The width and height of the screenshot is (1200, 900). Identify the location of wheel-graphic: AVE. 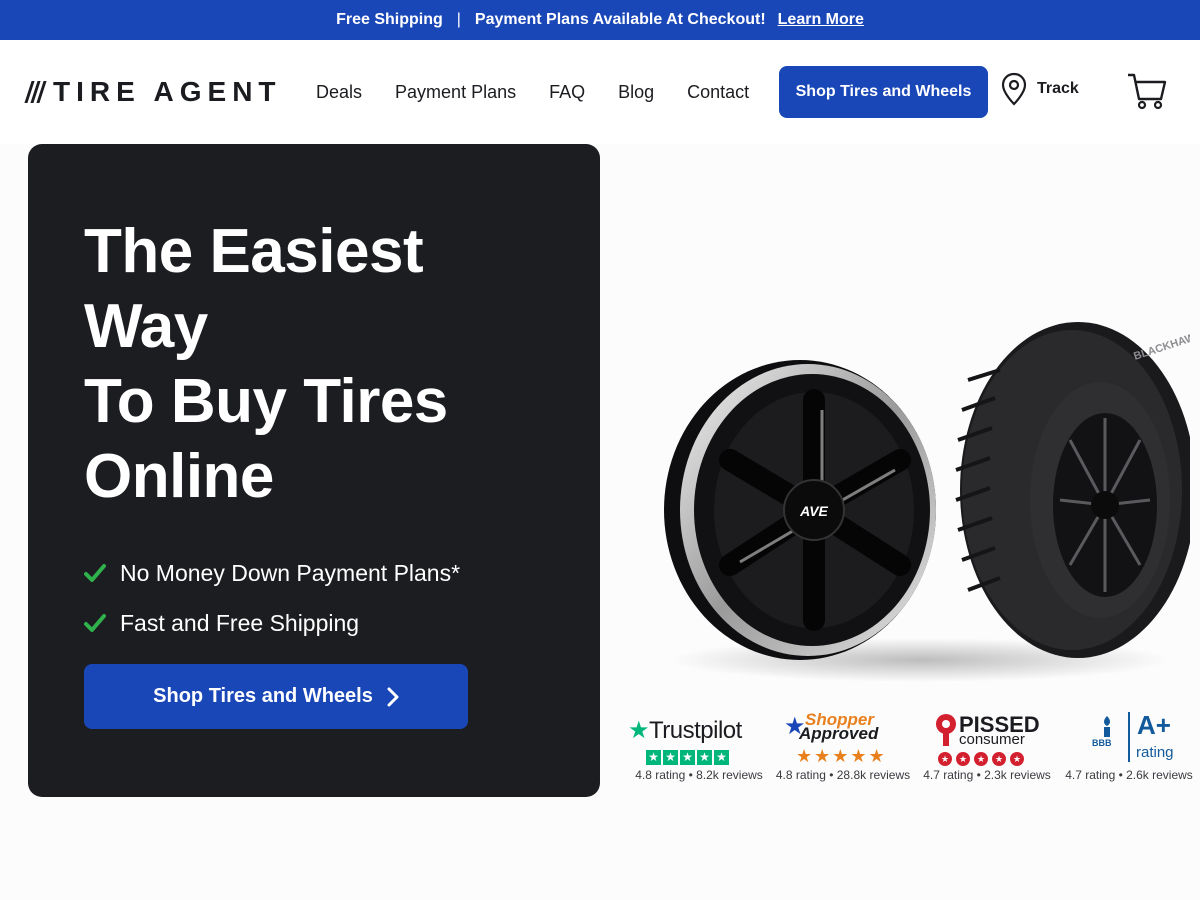
(800, 510).